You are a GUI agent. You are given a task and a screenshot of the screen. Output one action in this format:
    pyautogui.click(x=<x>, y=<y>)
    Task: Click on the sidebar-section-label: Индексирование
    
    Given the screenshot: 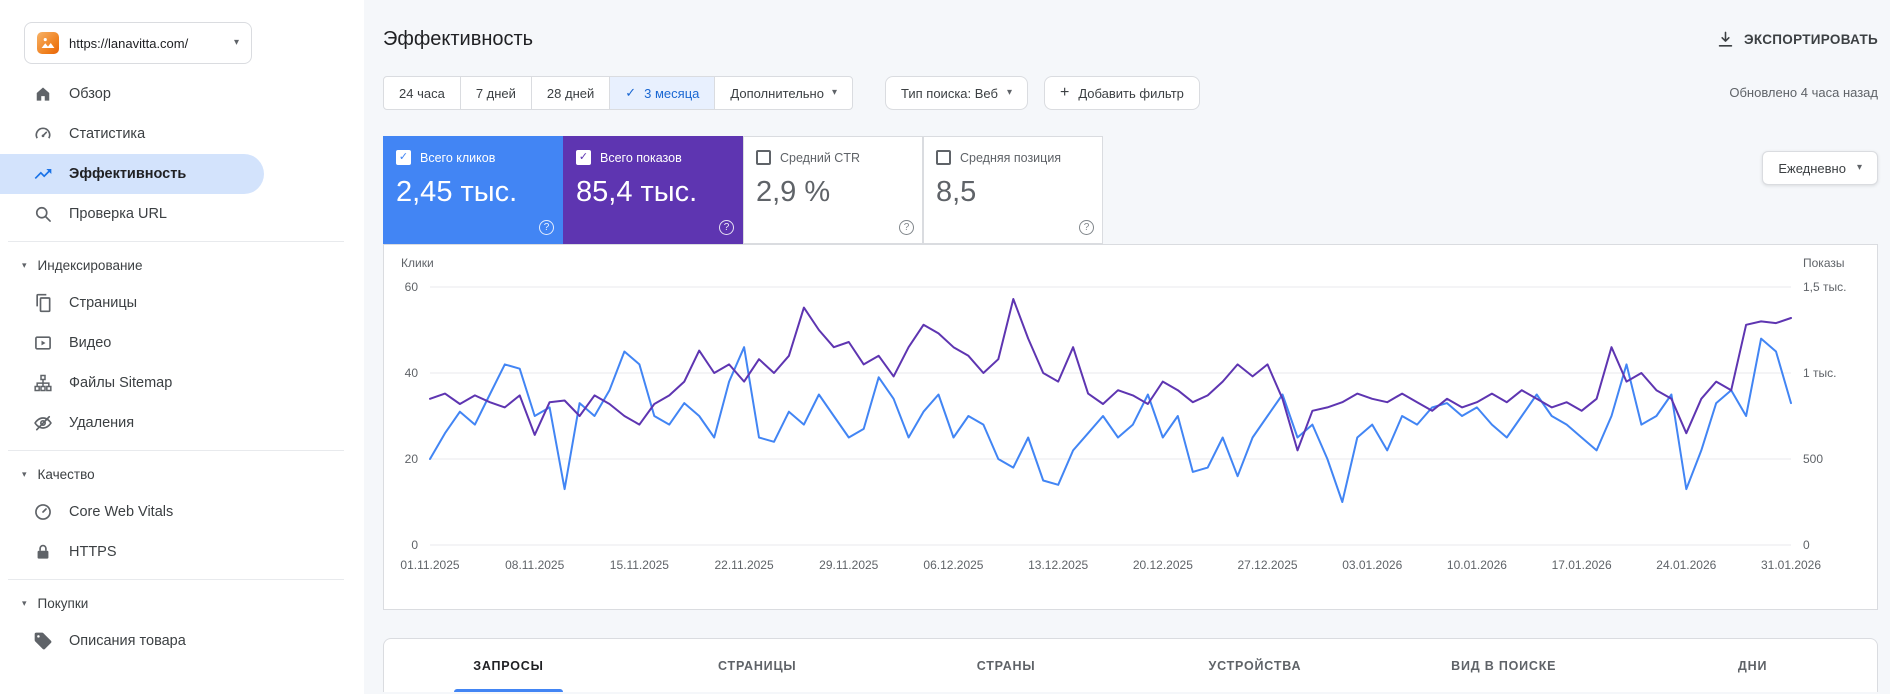 What is the action you would take?
    pyautogui.click(x=90, y=265)
    